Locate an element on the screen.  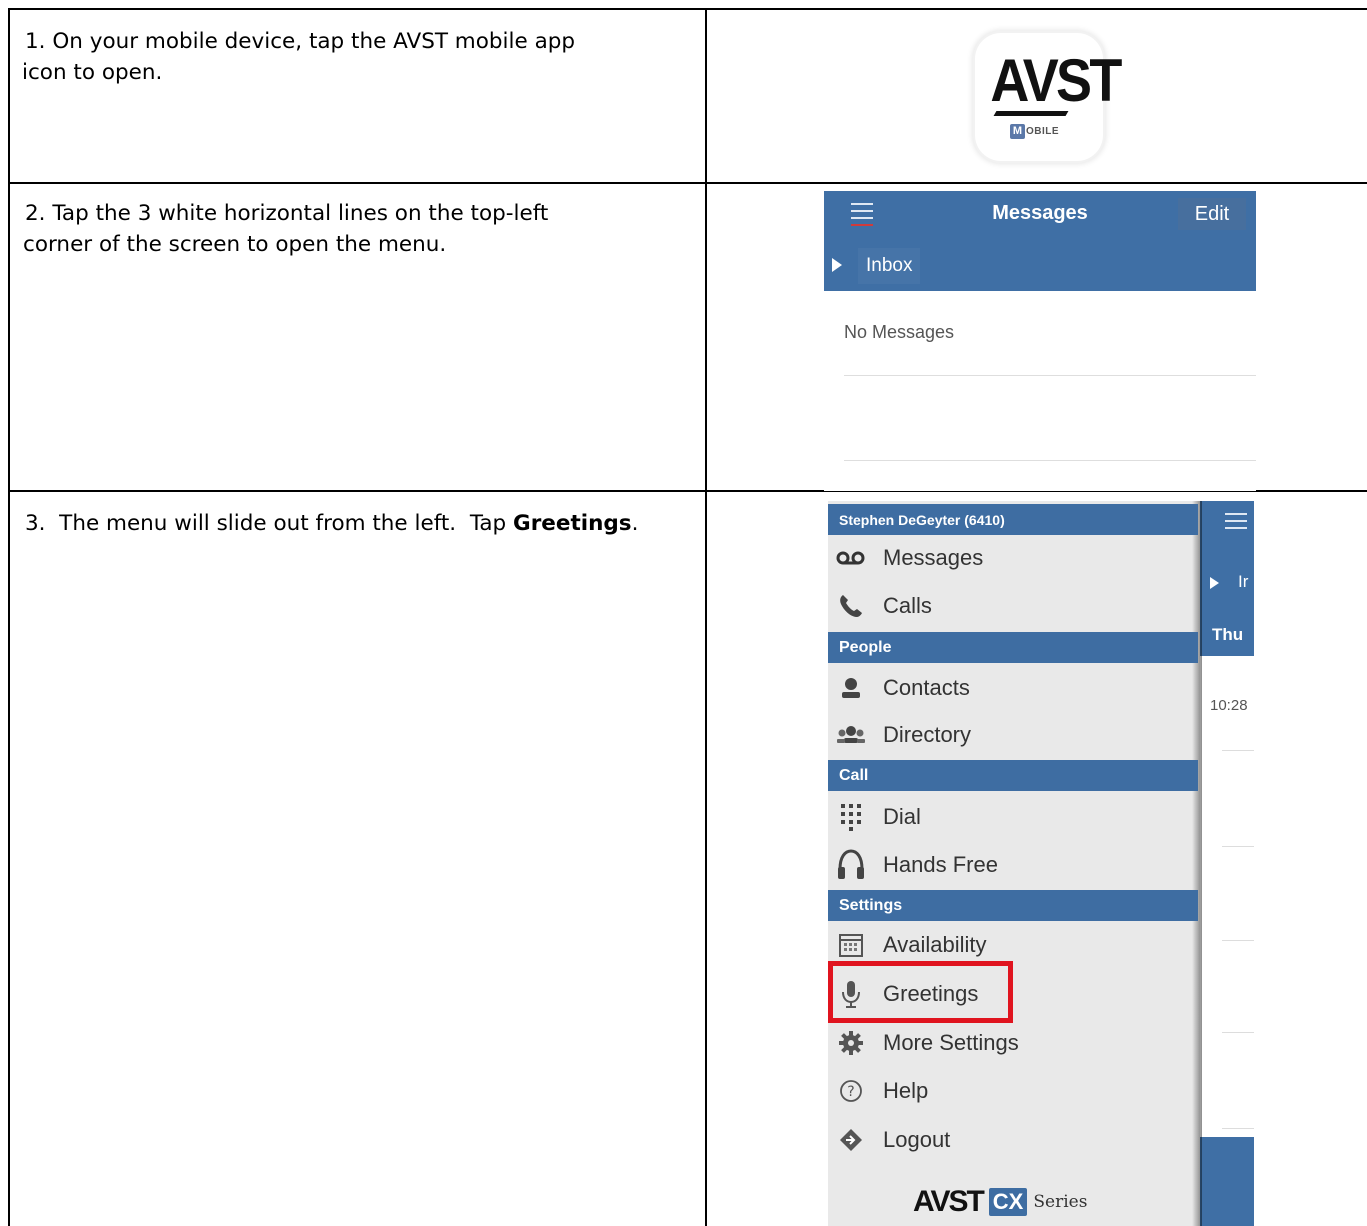
background-inbox-arrow-icon is located at coordinates (1214, 583).